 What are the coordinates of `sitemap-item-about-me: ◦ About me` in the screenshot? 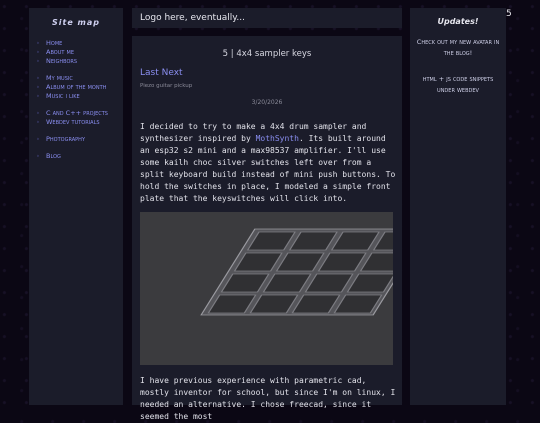 It's located at (76, 52).